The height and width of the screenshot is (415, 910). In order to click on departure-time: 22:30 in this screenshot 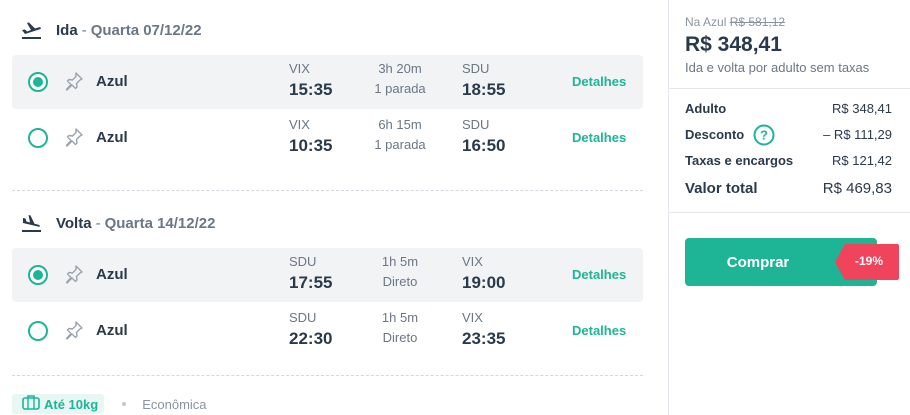, I will do `click(311, 338)`.